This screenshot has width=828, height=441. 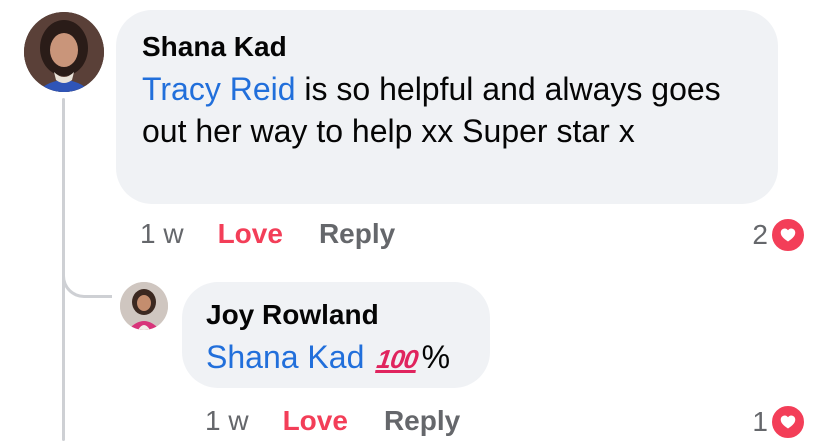 I want to click on reply-love-button: Love, so click(x=315, y=421).